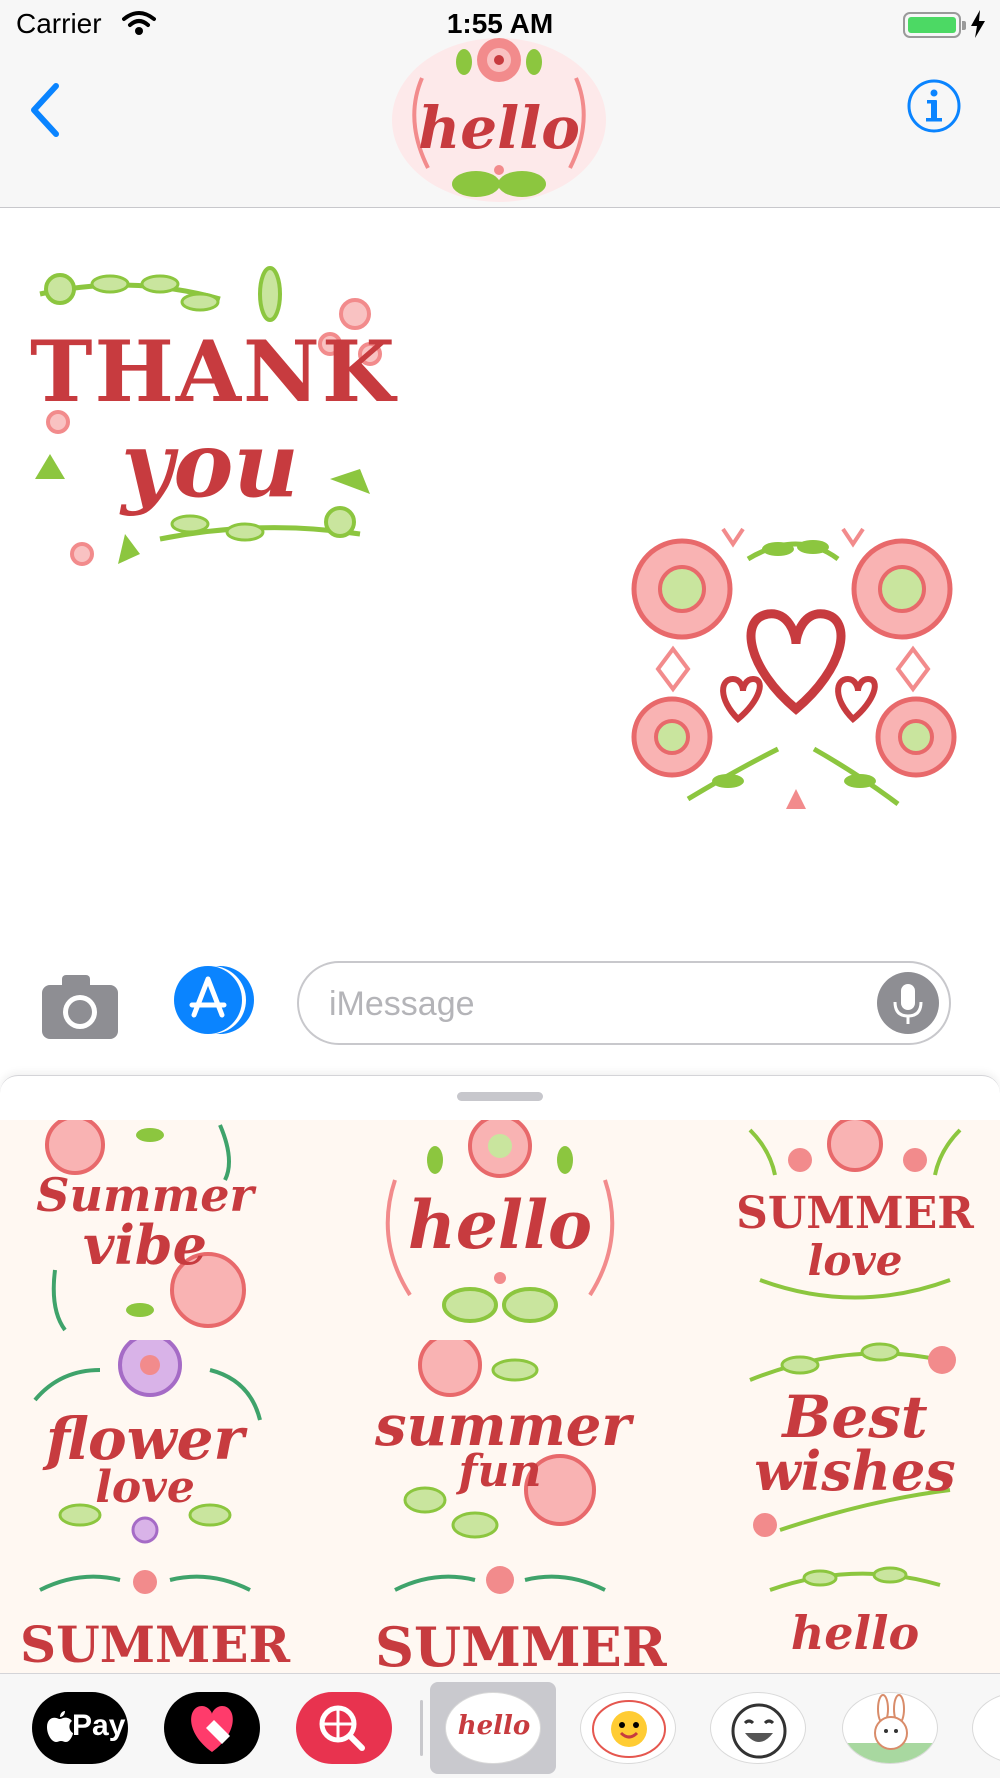 The image size is (1000, 1778). I want to click on sticker-summer-partial-1: SUMMER, so click(155, 1616).